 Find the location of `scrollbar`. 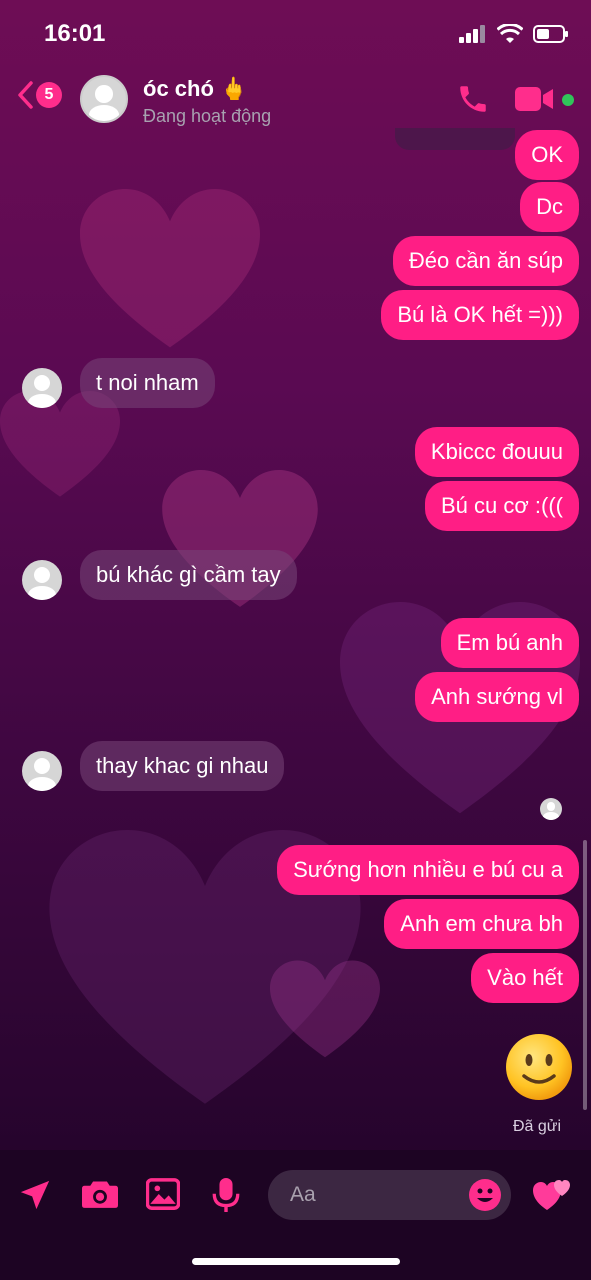

scrollbar is located at coordinates (585, 975).